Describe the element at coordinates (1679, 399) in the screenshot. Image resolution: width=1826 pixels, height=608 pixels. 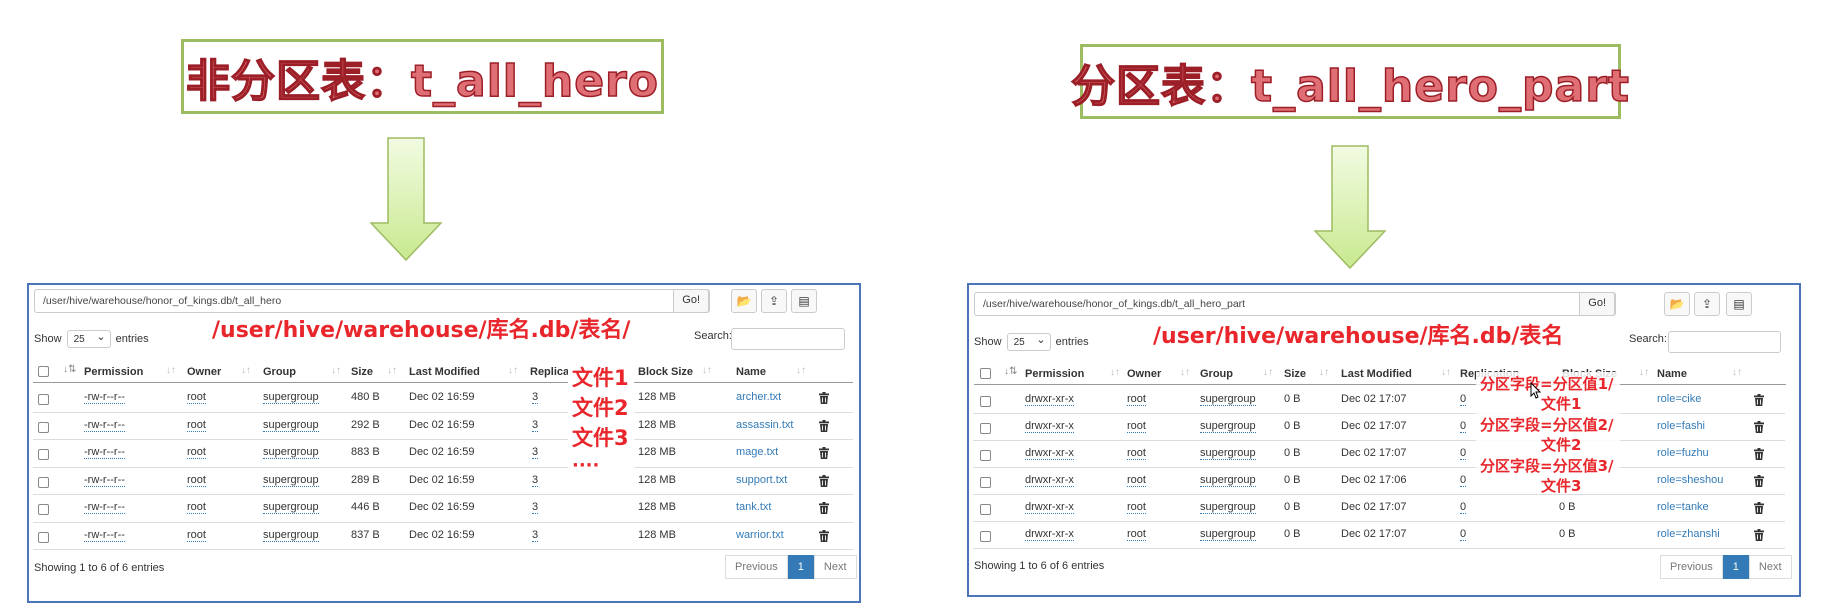
I see `name-link: role=cike` at that location.